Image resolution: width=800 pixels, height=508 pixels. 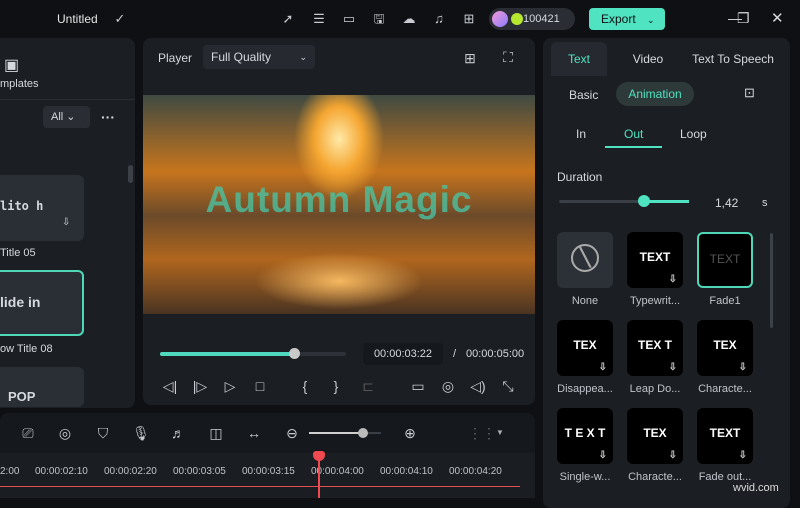 I want to click on timeline-toolbar, so click(x=267, y=433).